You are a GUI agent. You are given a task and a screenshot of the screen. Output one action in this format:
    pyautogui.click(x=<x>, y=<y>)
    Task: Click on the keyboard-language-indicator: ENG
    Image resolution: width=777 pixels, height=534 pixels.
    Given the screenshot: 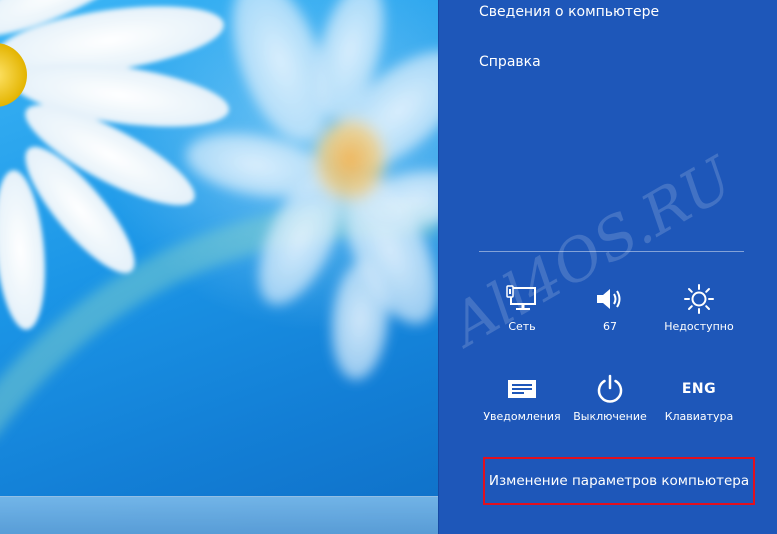 What is the action you would take?
    pyautogui.click(x=699, y=389)
    